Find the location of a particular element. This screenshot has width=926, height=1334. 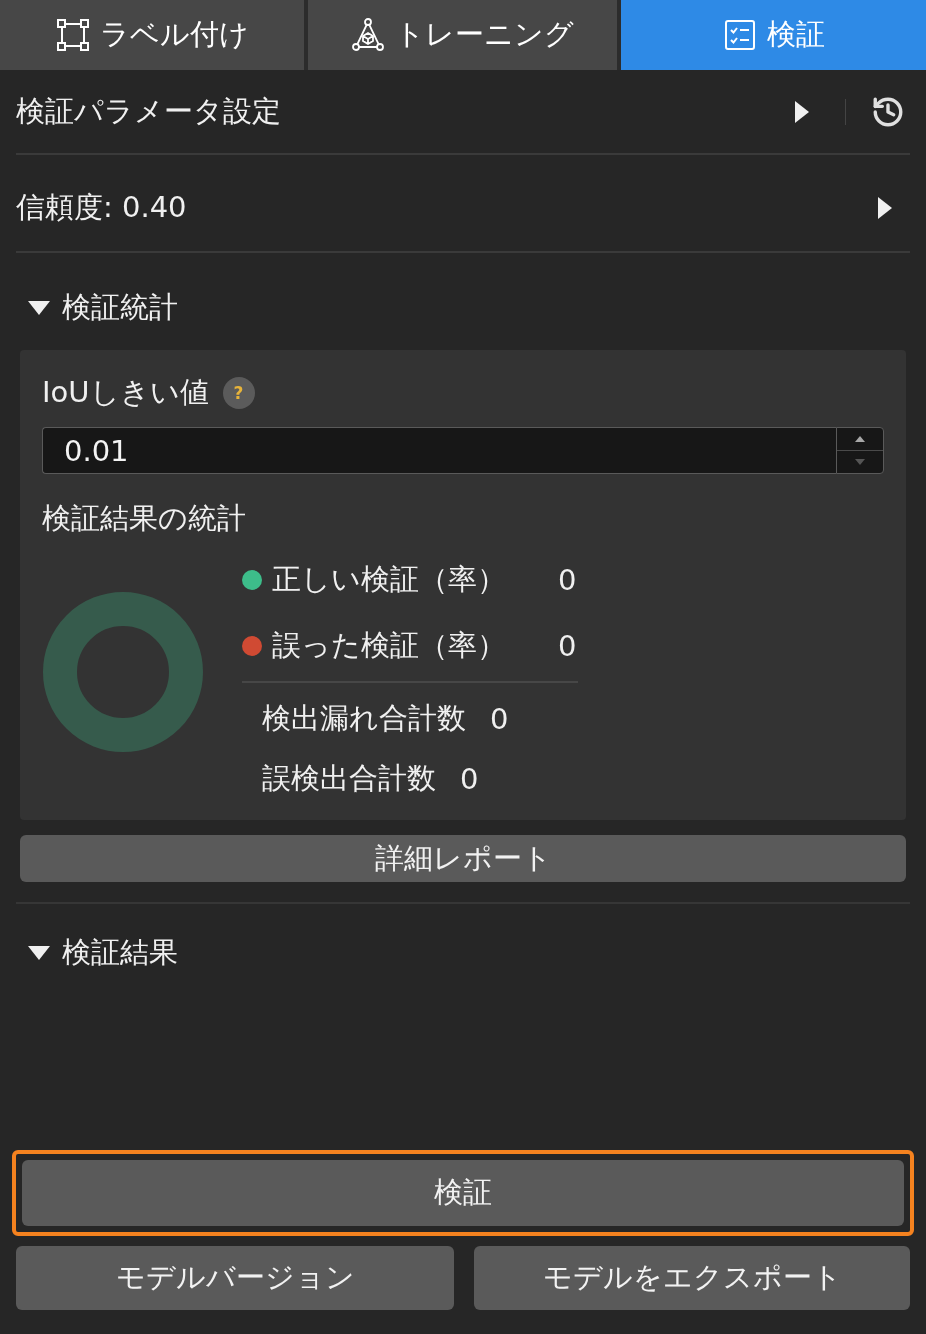

total-label: 誤検出合計数 is located at coordinates (349, 778).